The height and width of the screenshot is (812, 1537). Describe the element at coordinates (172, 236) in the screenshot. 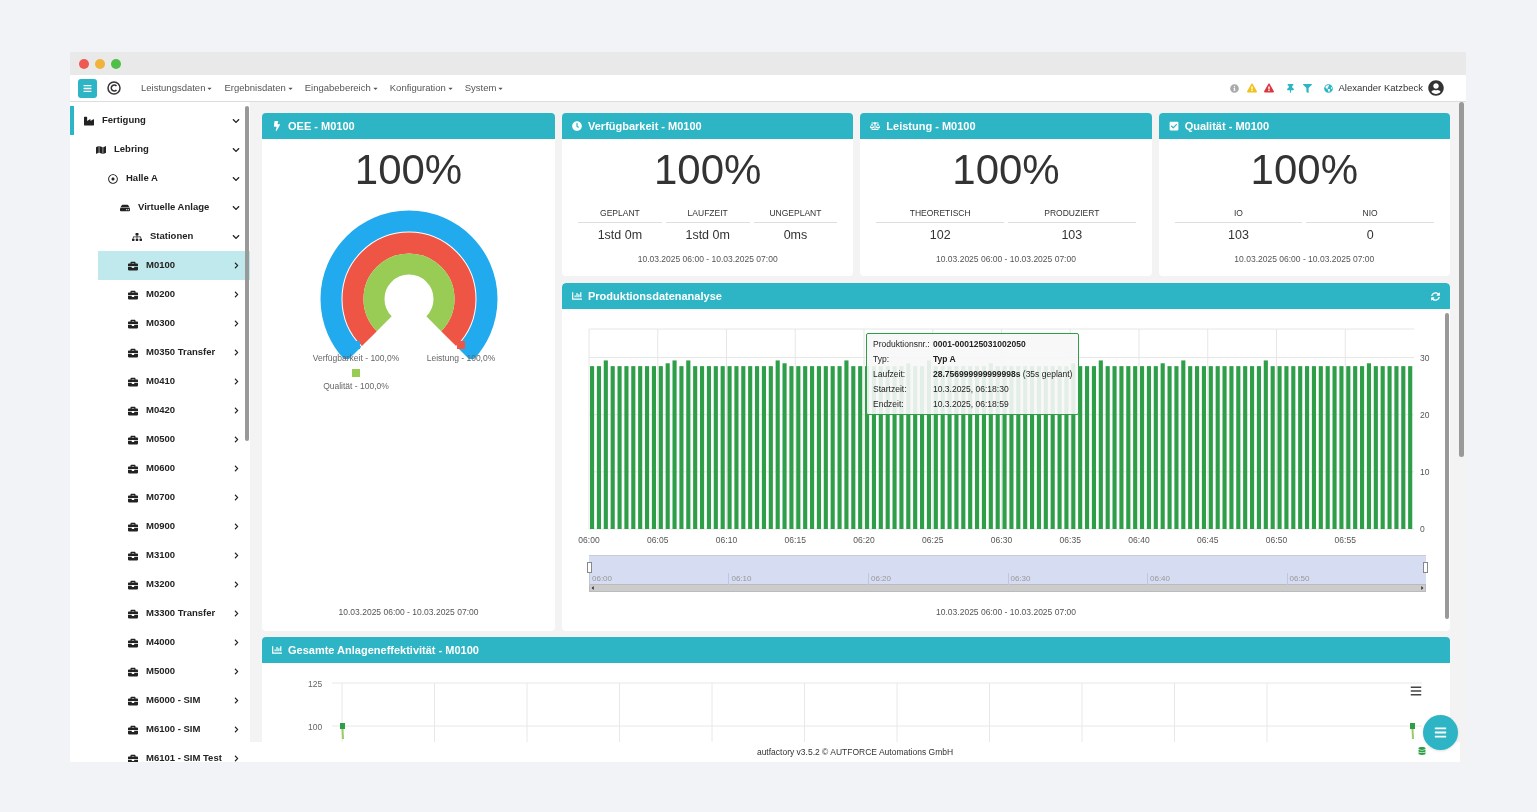

I see `sidebar-item: Stationen` at that location.